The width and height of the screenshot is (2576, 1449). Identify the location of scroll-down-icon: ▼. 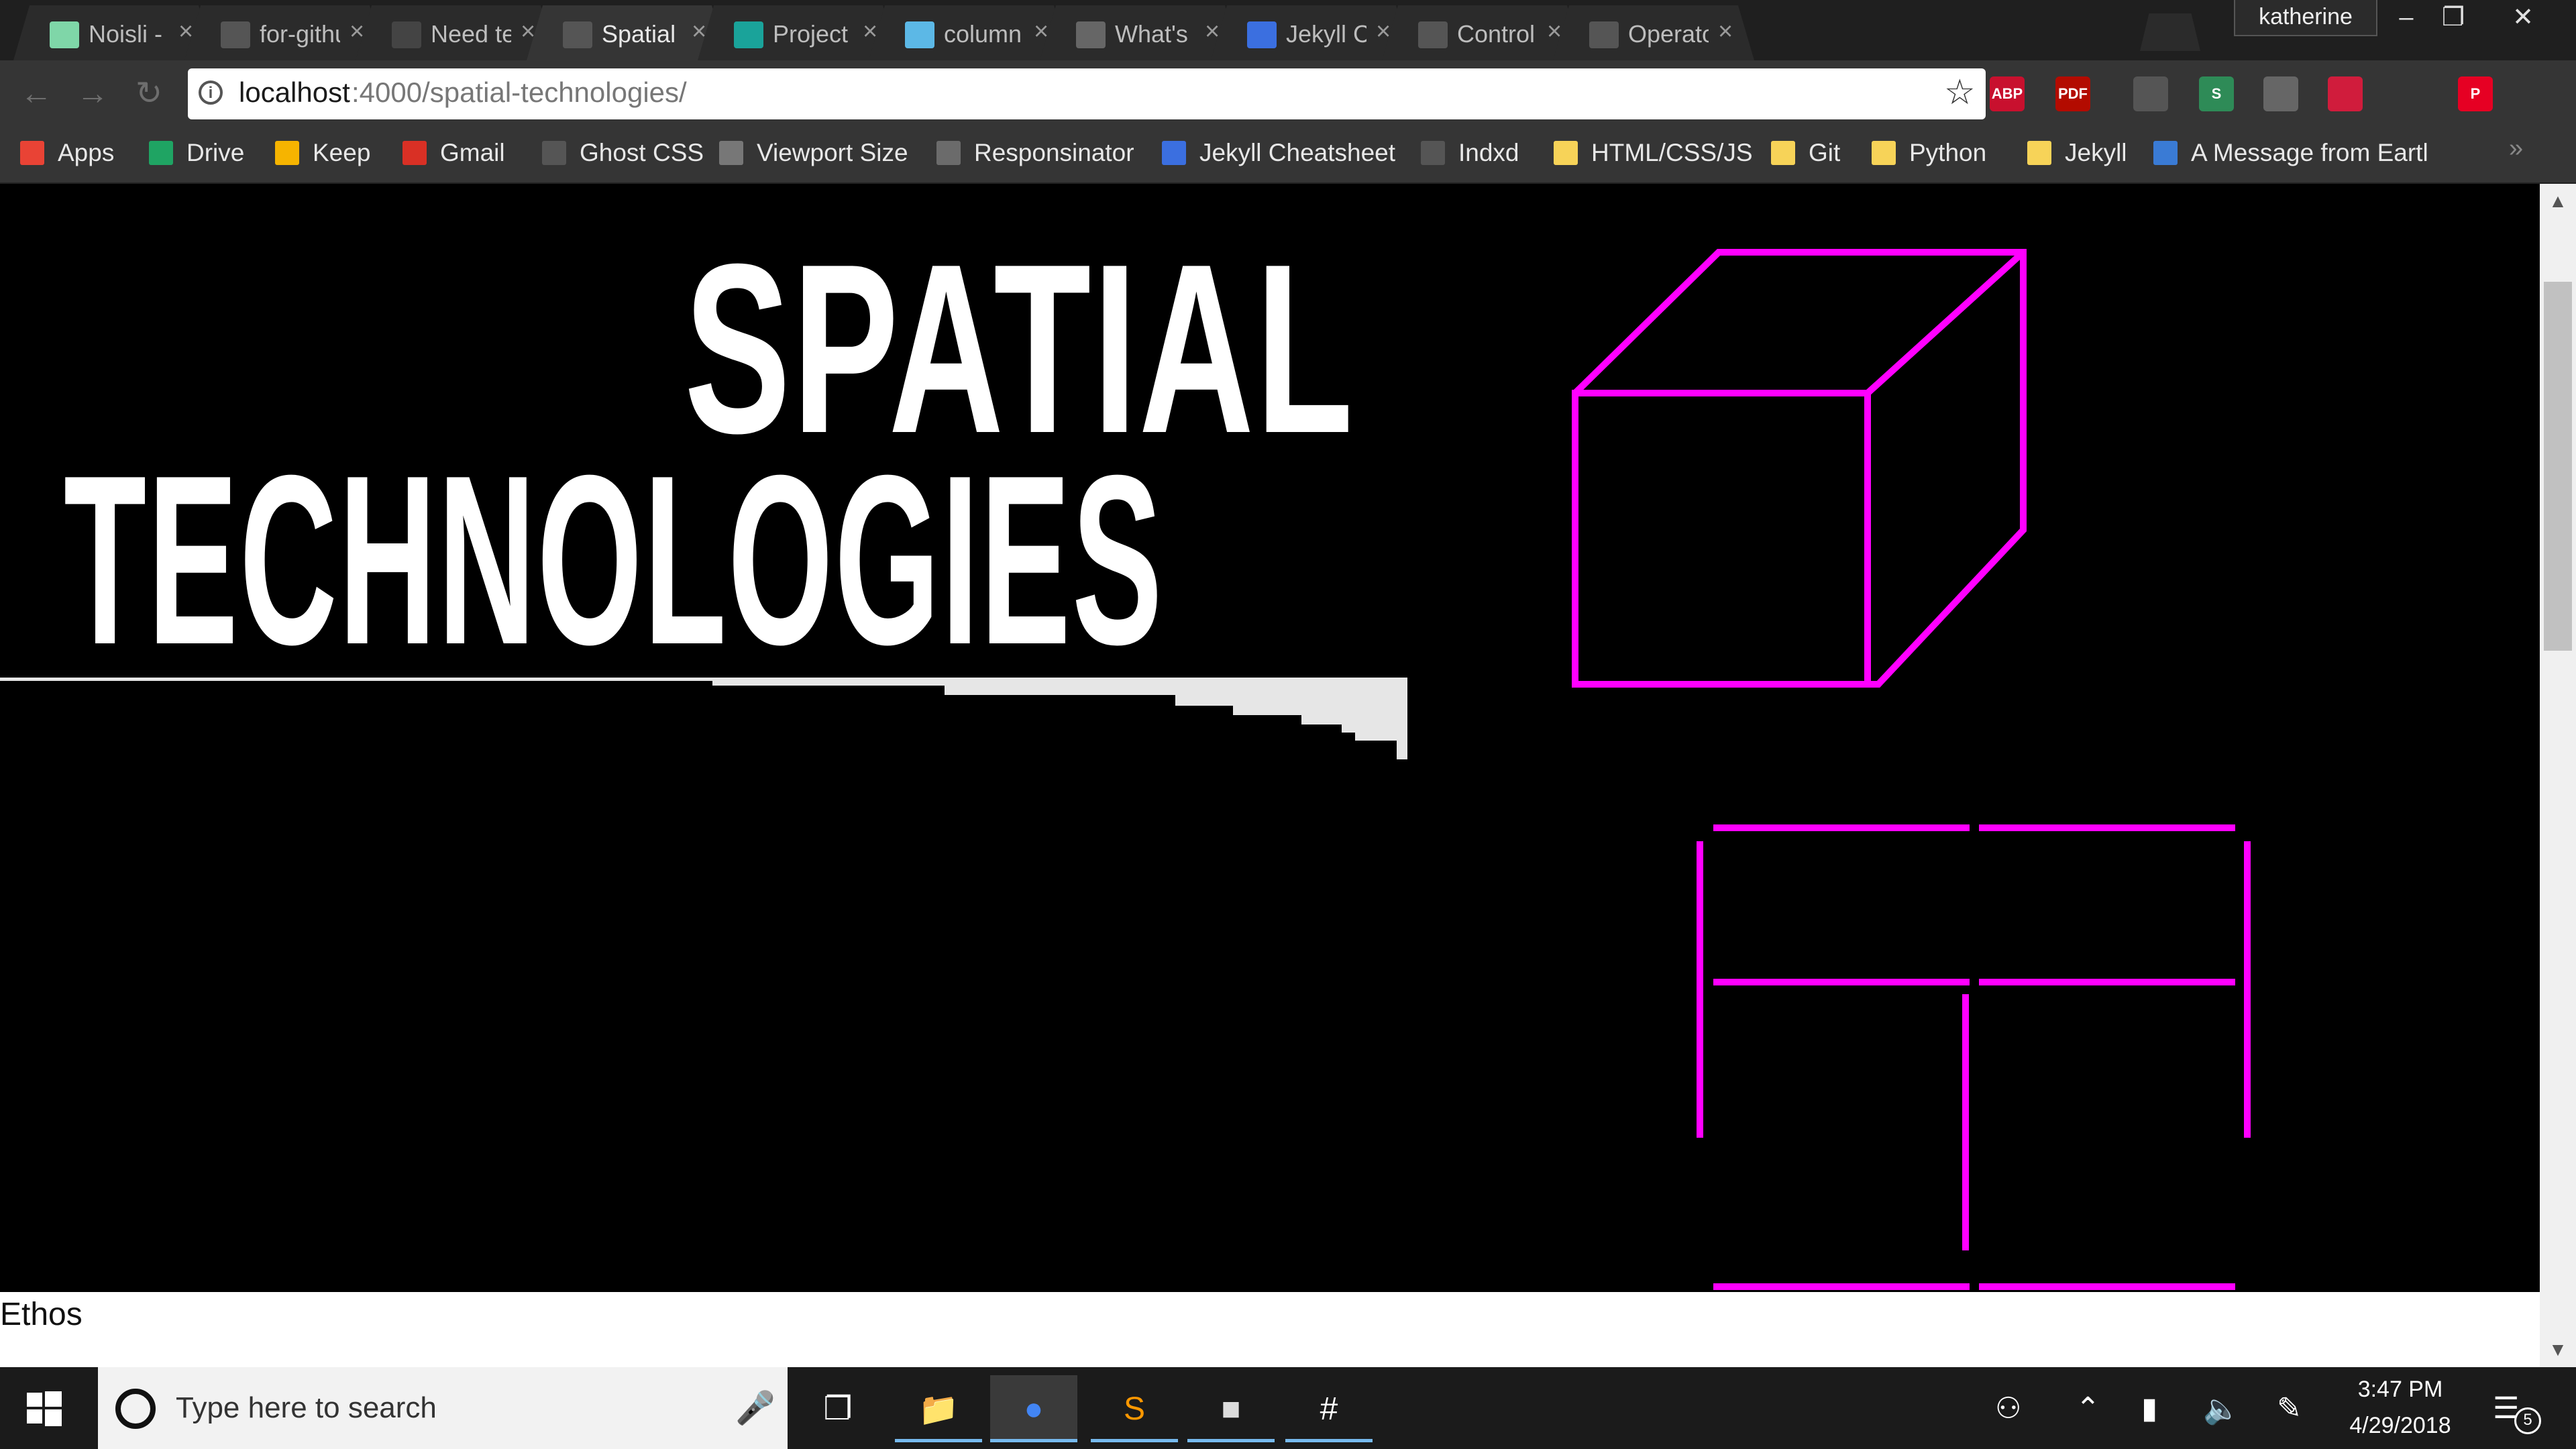
(2558, 1349).